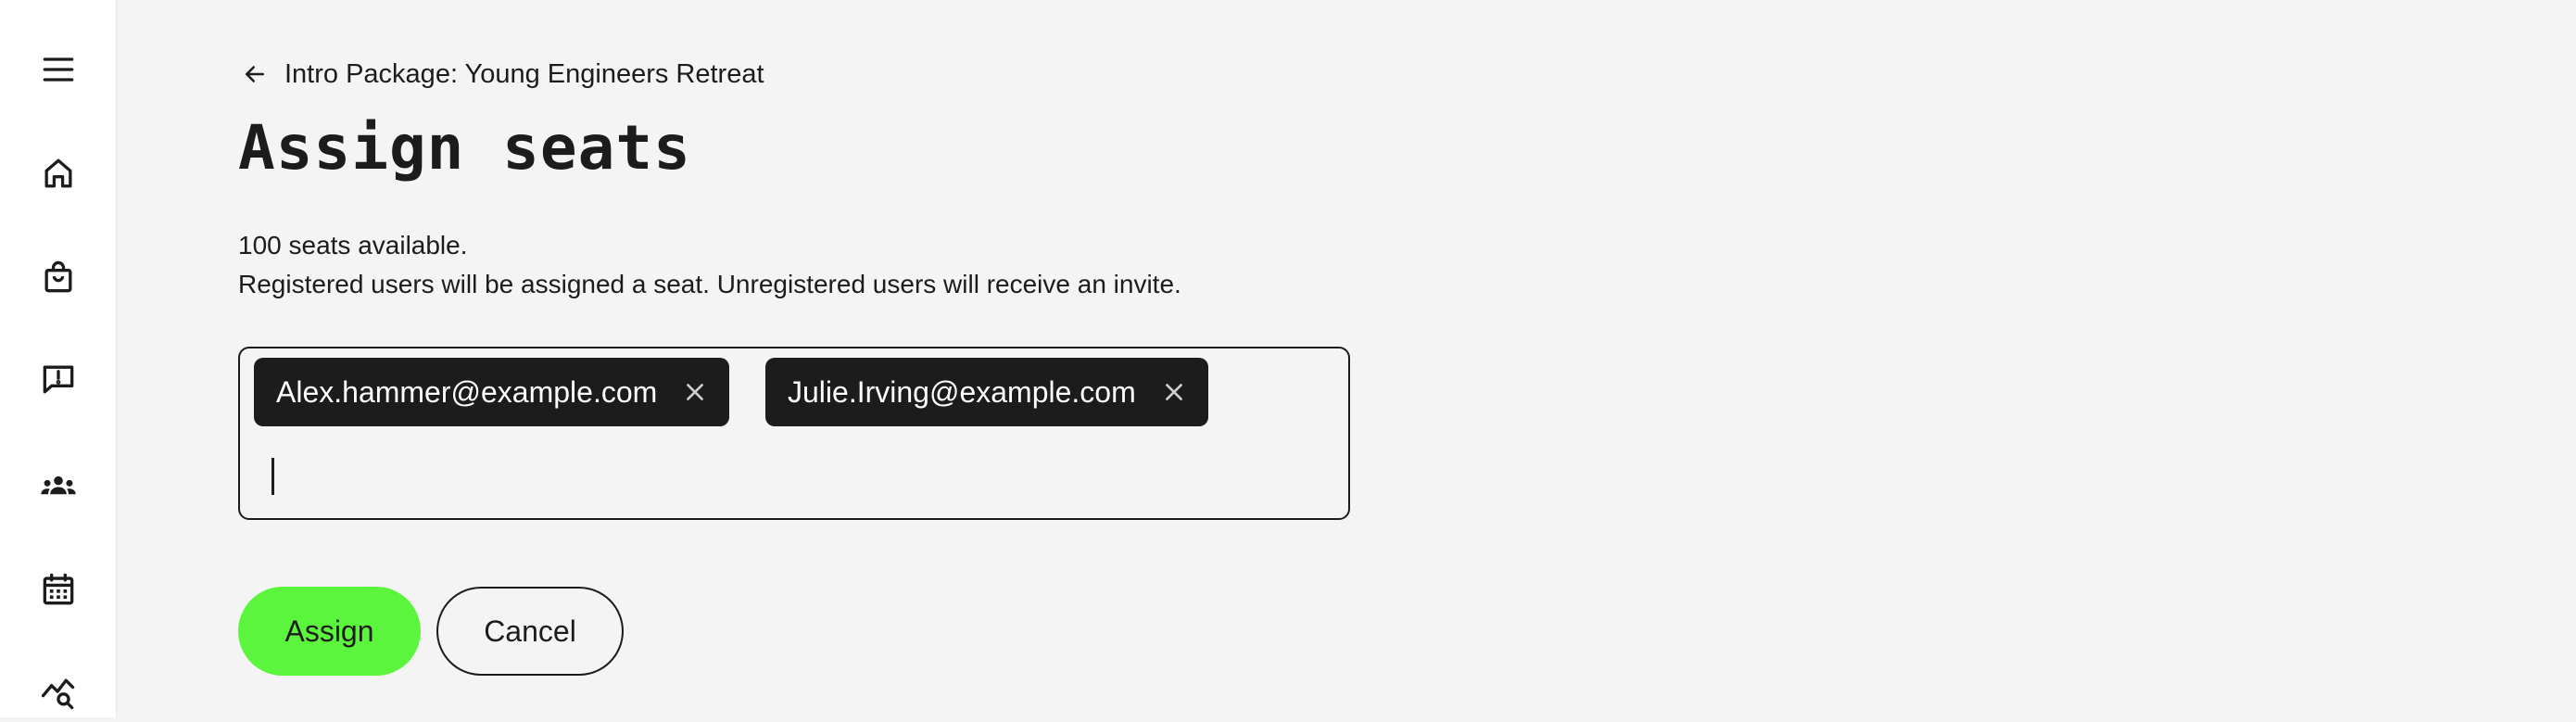  What do you see at coordinates (962, 393) in the screenshot?
I see `email-chip-label: Julie.Irving@example.com` at bounding box center [962, 393].